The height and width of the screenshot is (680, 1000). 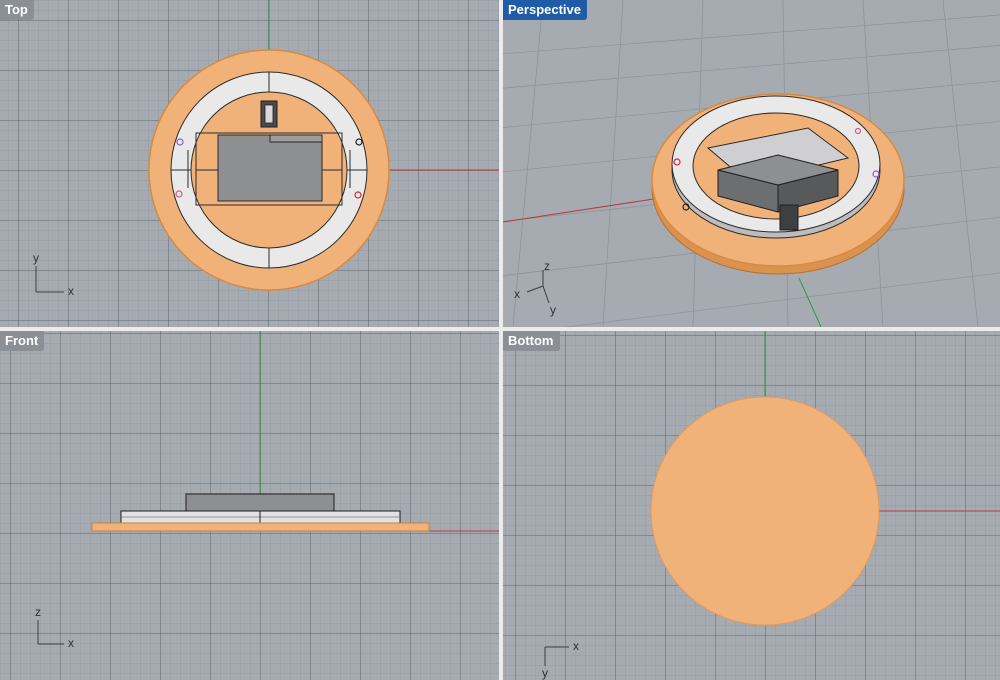 What do you see at coordinates (260, 502) in the screenshot?
I see `front-battery-block` at bounding box center [260, 502].